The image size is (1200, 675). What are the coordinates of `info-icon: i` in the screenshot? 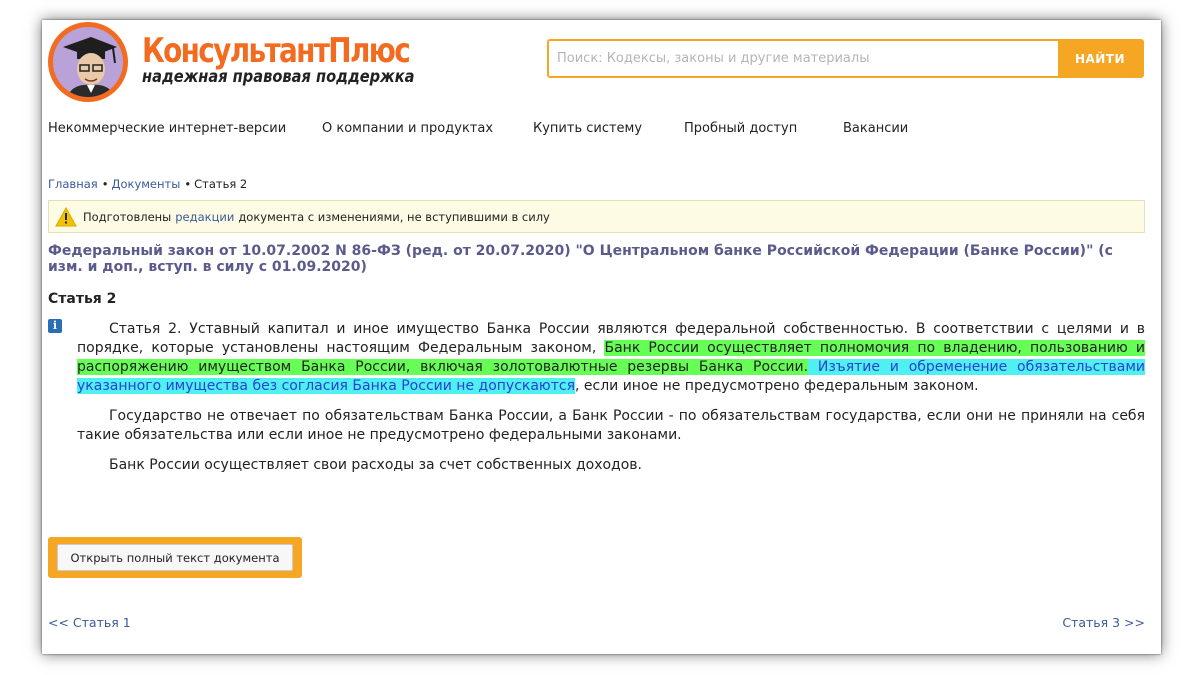 It's located at (55, 326).